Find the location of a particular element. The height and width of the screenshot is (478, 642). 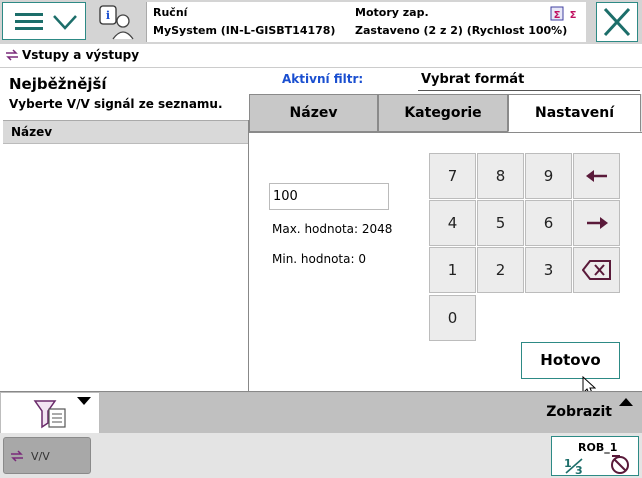

main-menu-button is located at coordinates (44, 21).